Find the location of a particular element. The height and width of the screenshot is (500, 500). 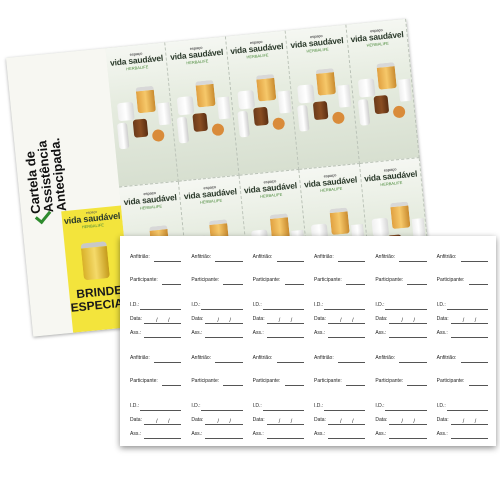

participant-field-line is located at coordinates (355, 385).